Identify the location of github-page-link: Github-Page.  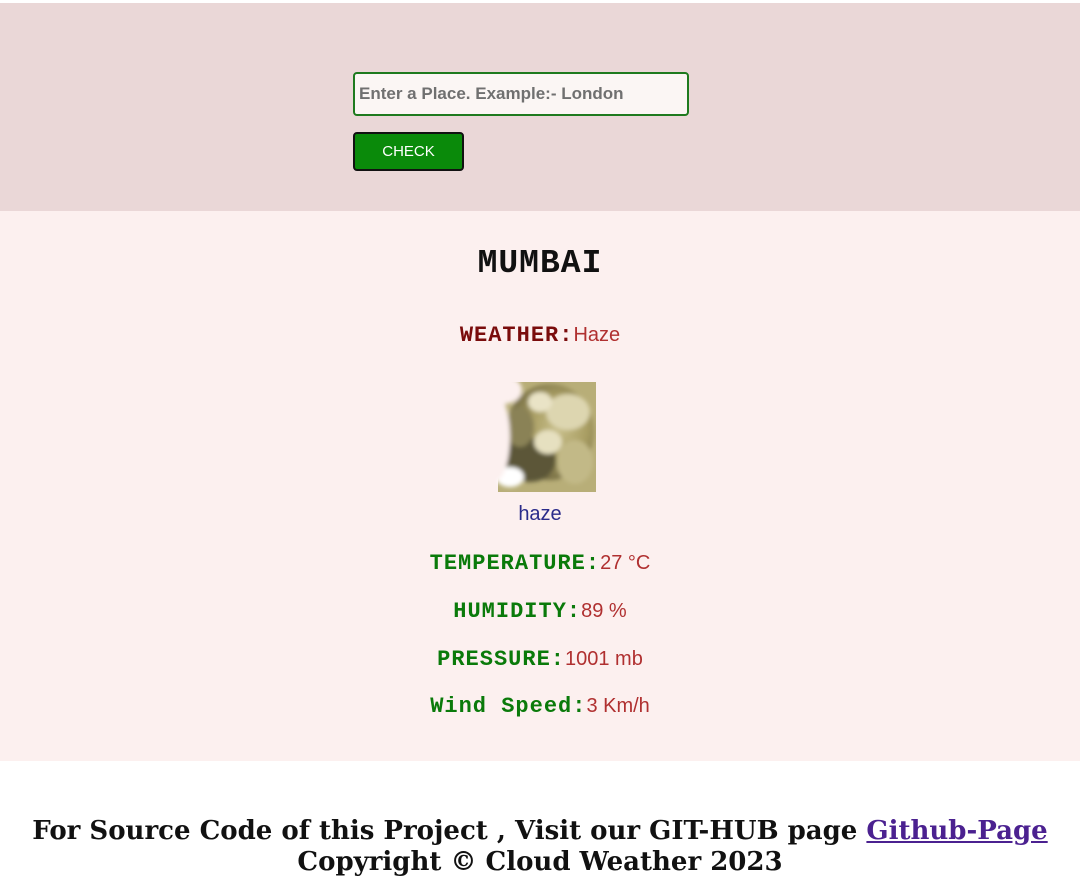
(956, 831).